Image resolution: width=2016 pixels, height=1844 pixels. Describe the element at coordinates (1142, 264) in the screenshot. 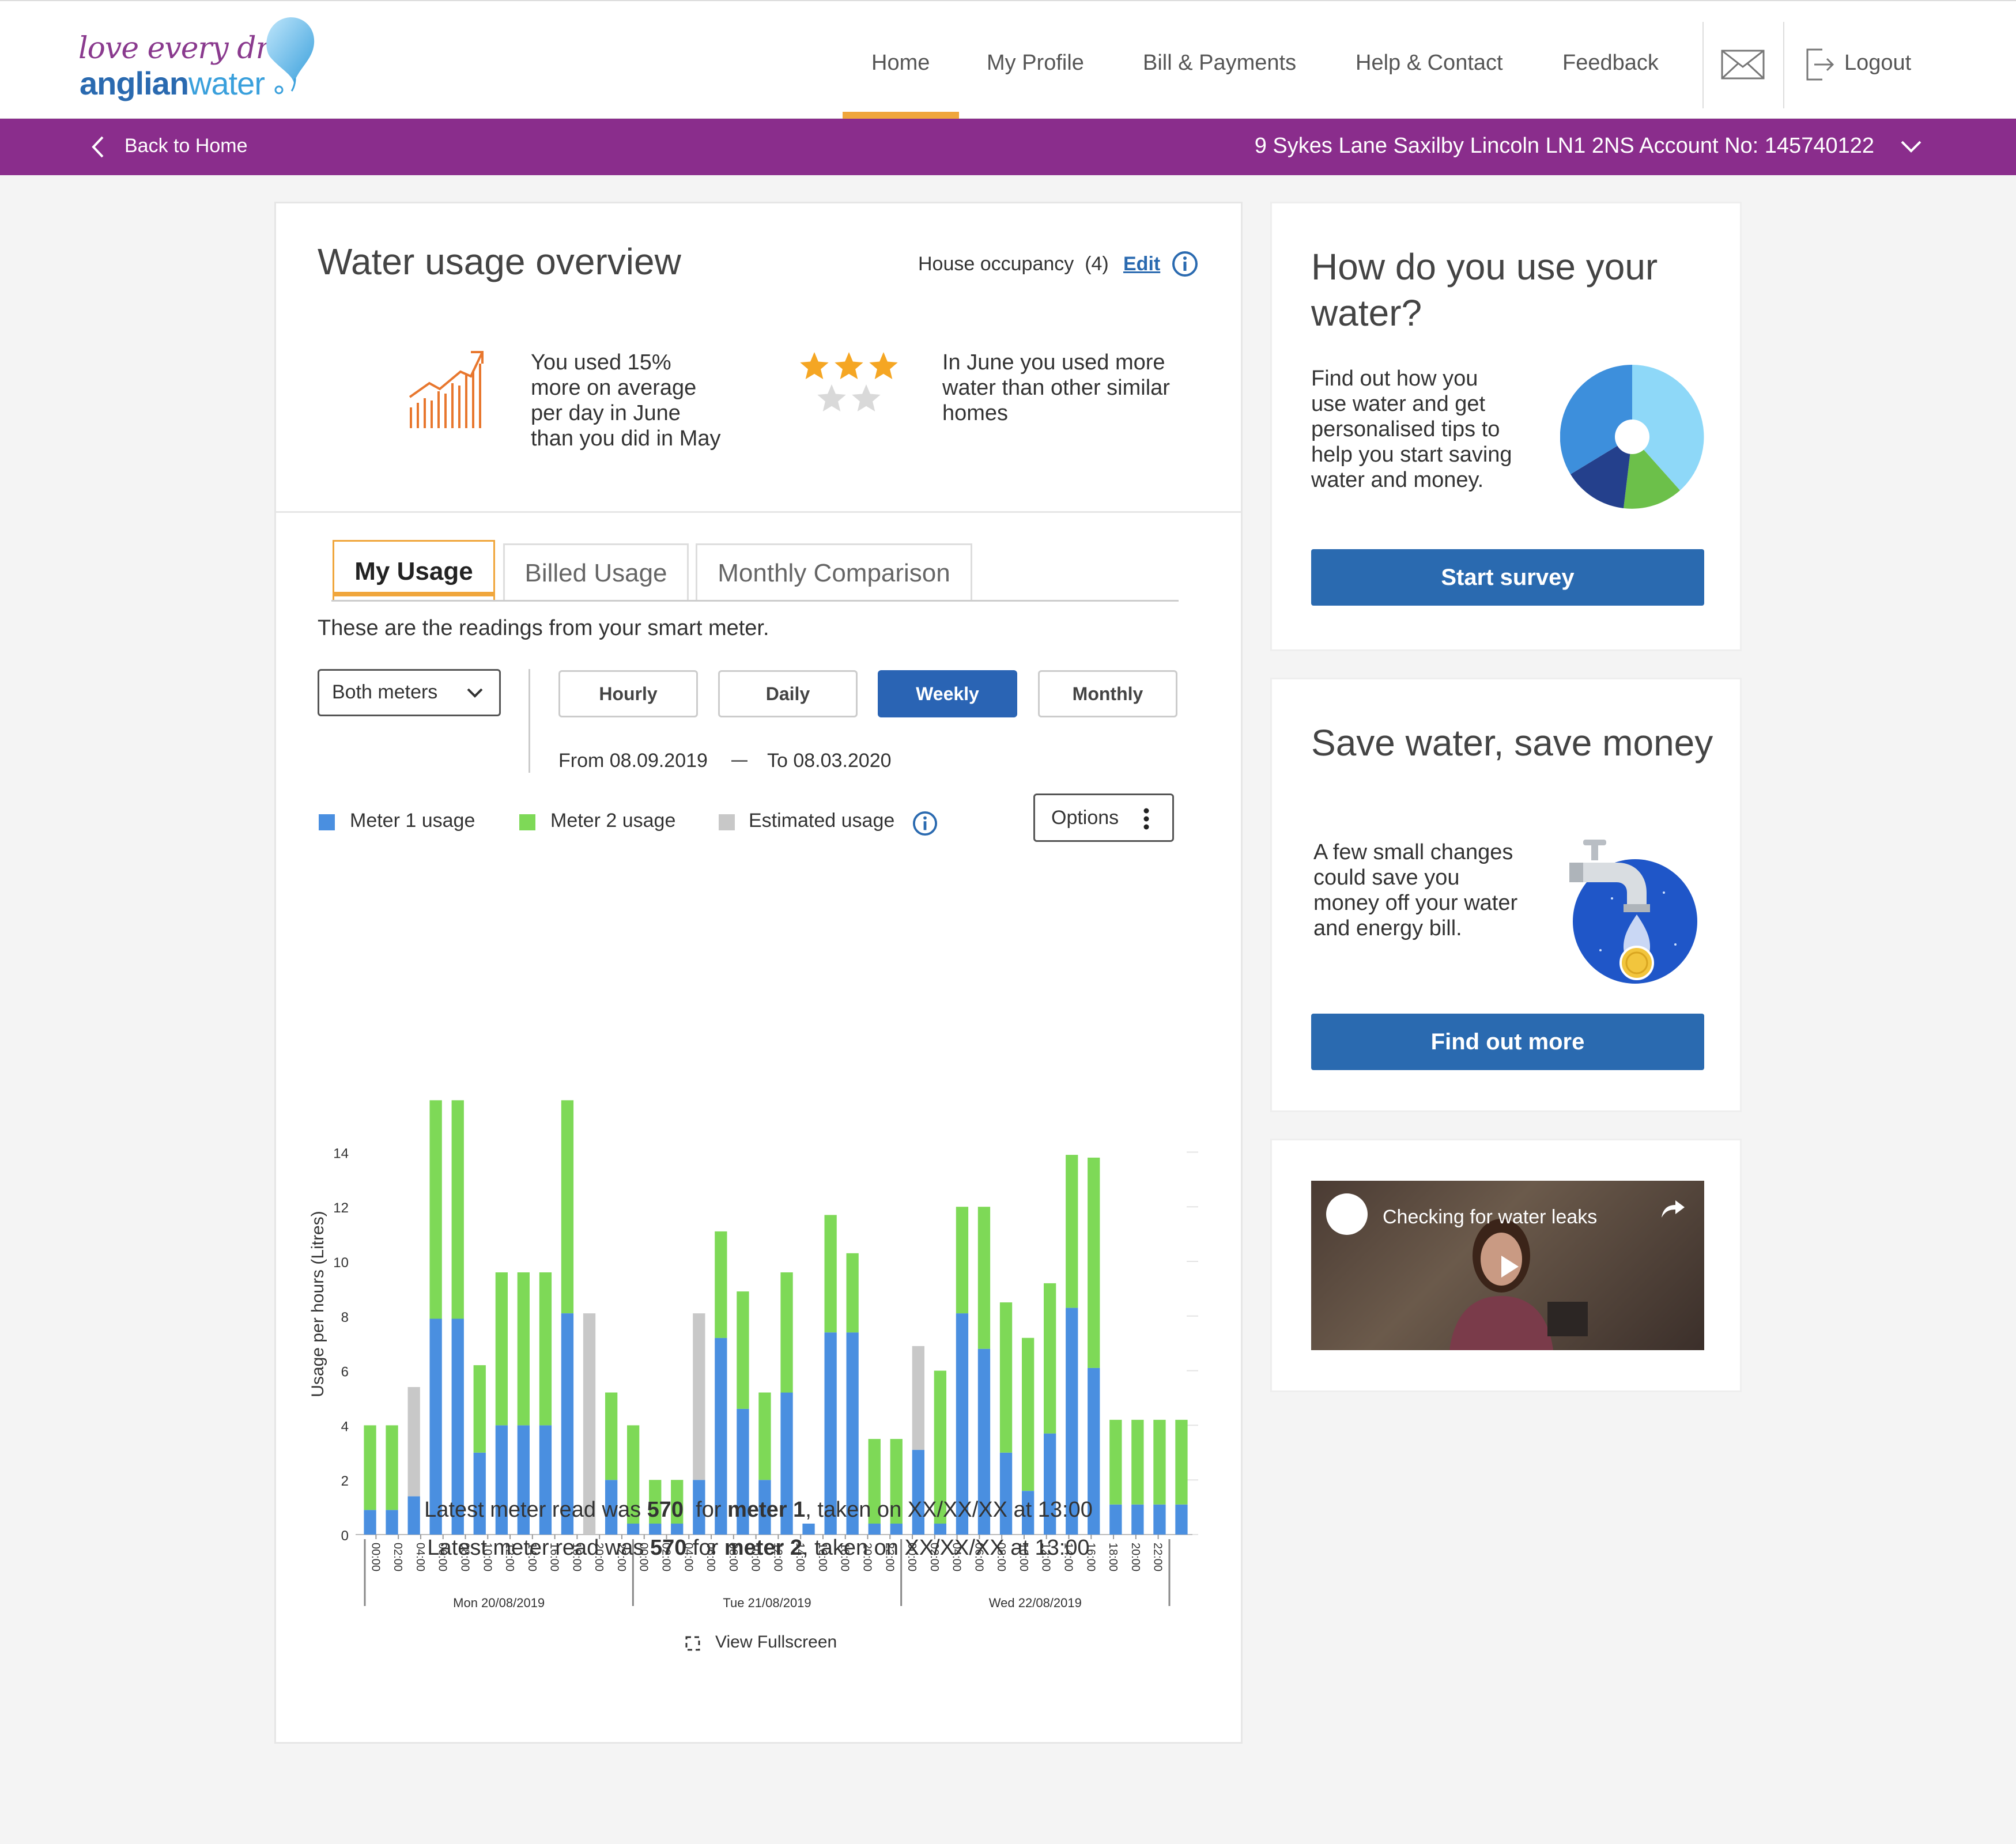

I see `edit-occupancy-link: Edit` at that location.